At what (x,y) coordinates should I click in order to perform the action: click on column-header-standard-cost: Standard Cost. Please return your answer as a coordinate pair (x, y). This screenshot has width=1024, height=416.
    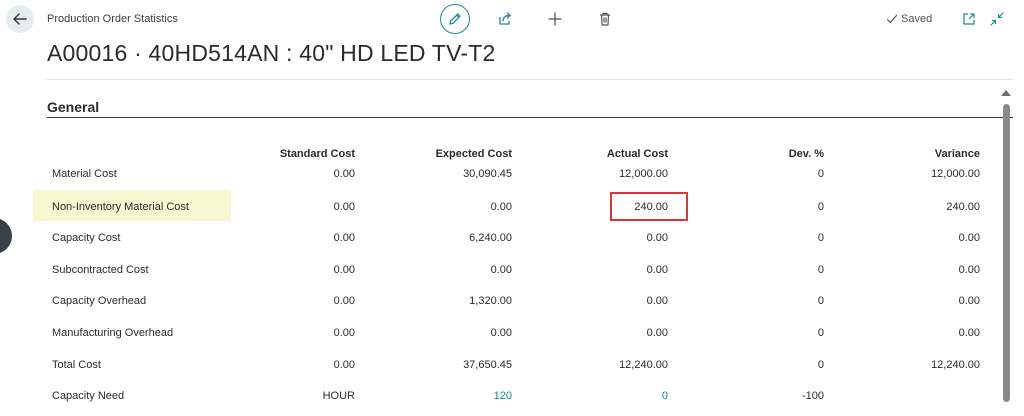
    Looking at the image, I should click on (317, 154).